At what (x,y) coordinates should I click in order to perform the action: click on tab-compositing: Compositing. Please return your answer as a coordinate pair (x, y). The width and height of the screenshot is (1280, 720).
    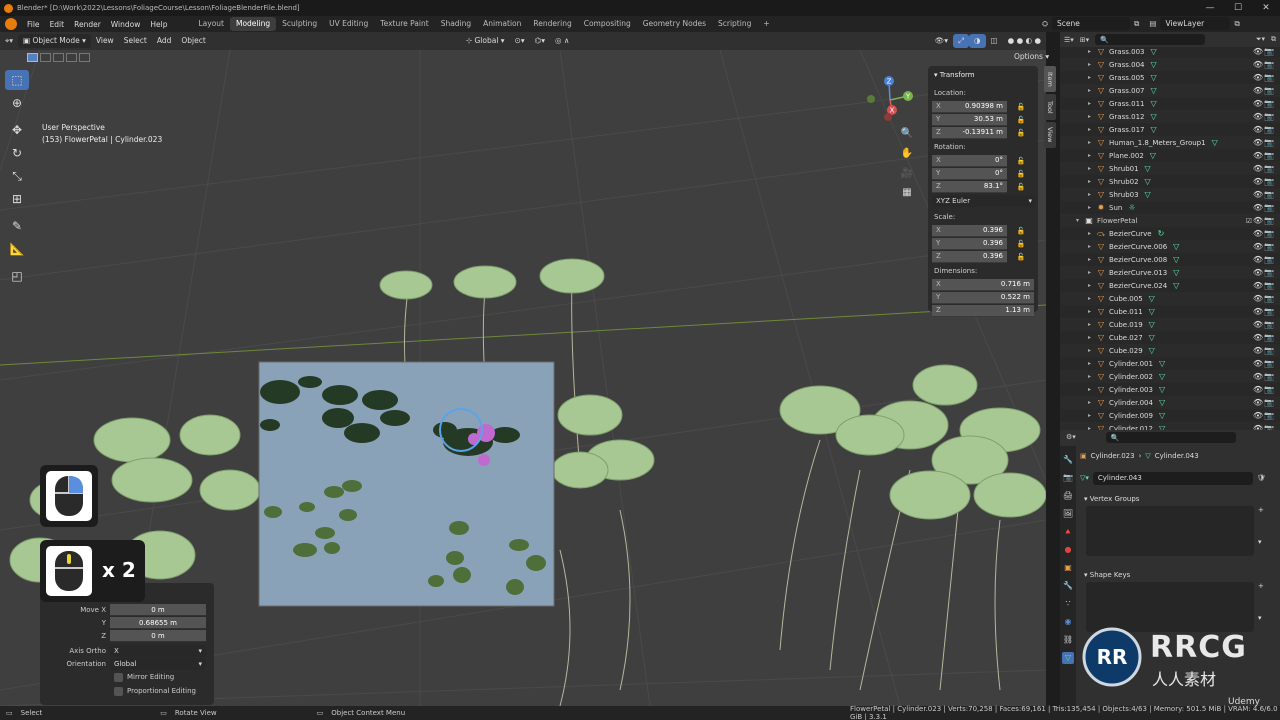
    Looking at the image, I should click on (607, 24).